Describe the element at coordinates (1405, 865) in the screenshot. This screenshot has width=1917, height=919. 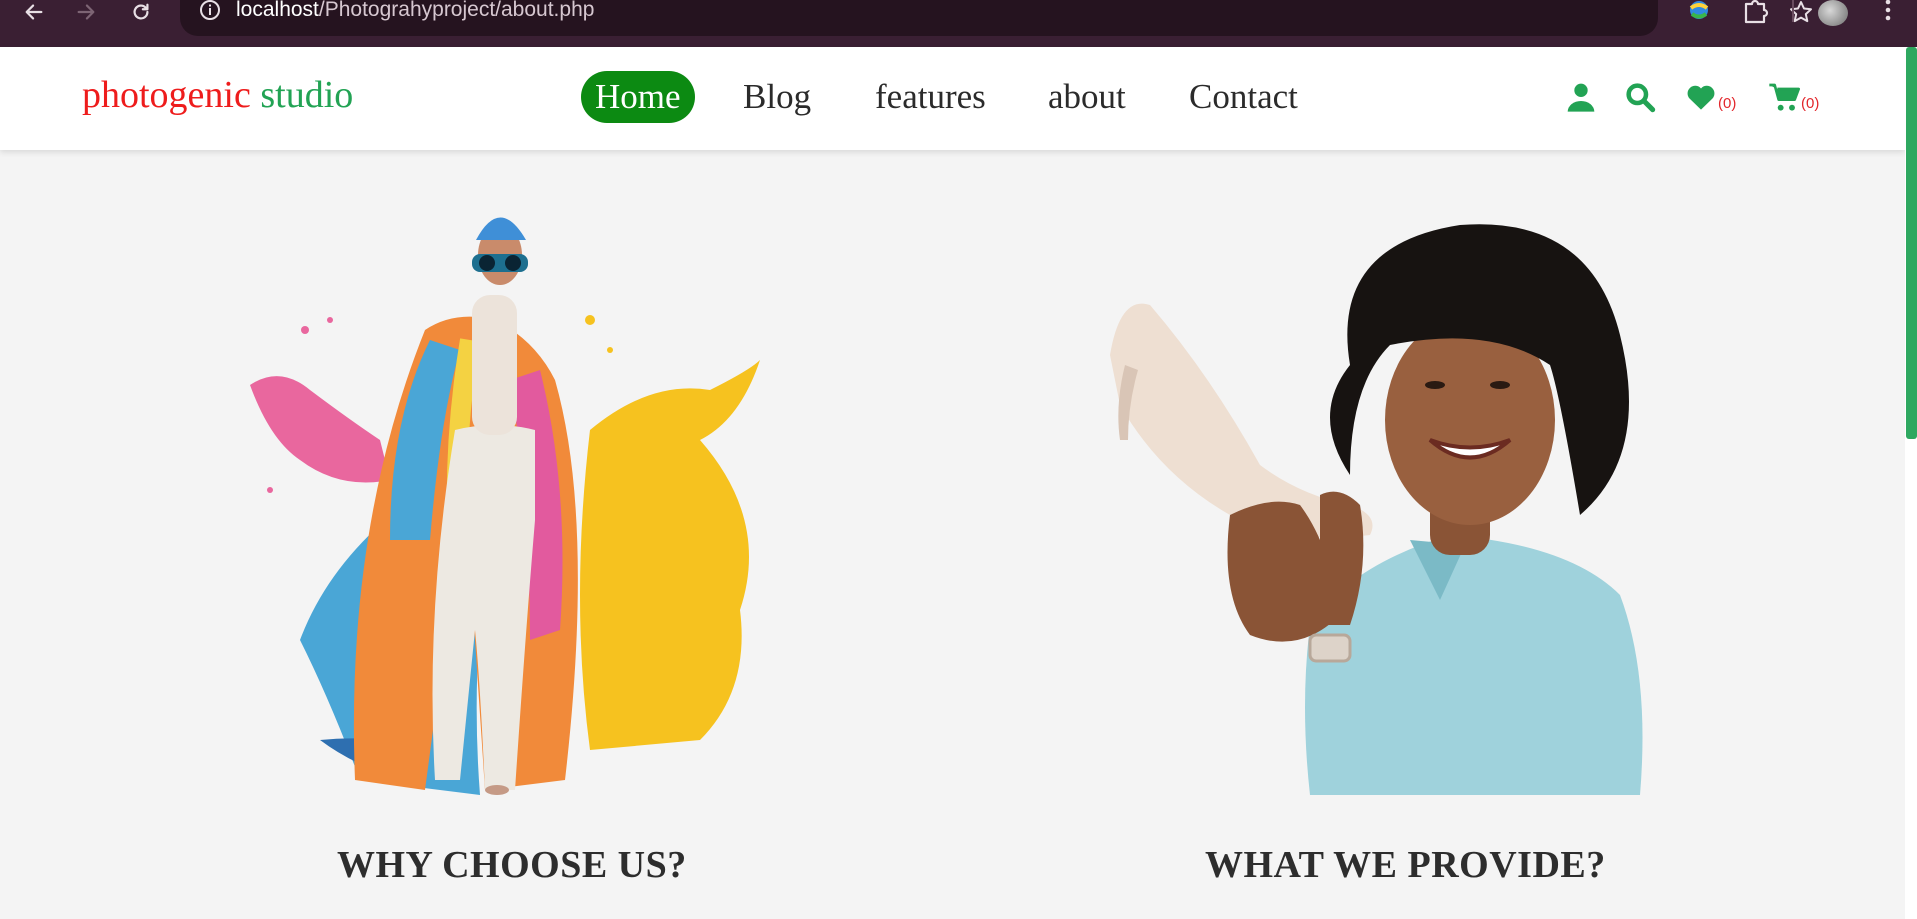
I see `section-title-what-we-provide: WHAT WE PROVIDE?` at that location.